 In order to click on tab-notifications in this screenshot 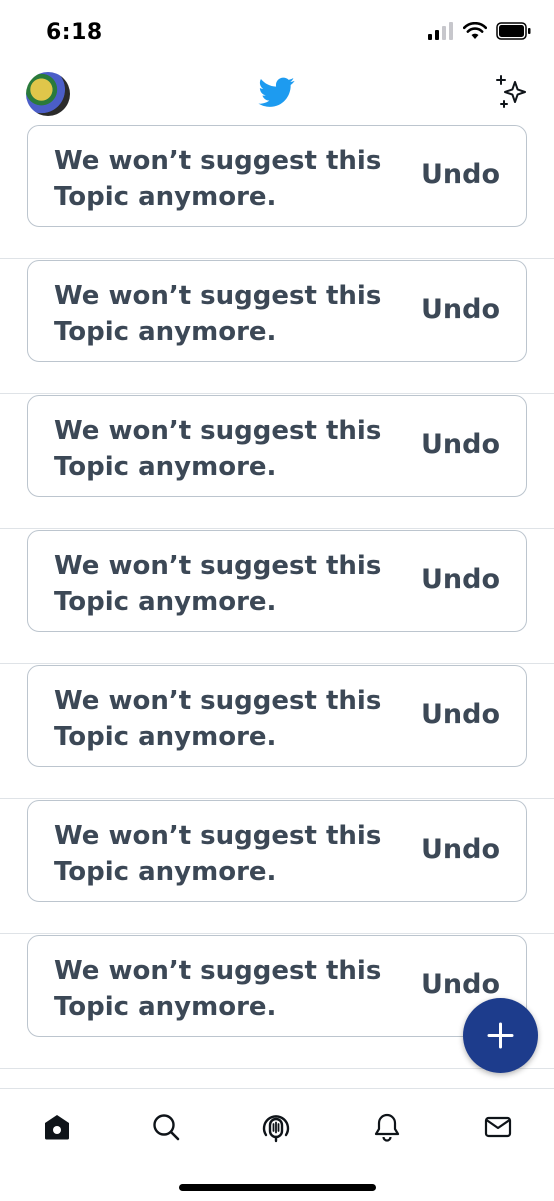, I will do `click(387, 1127)`.